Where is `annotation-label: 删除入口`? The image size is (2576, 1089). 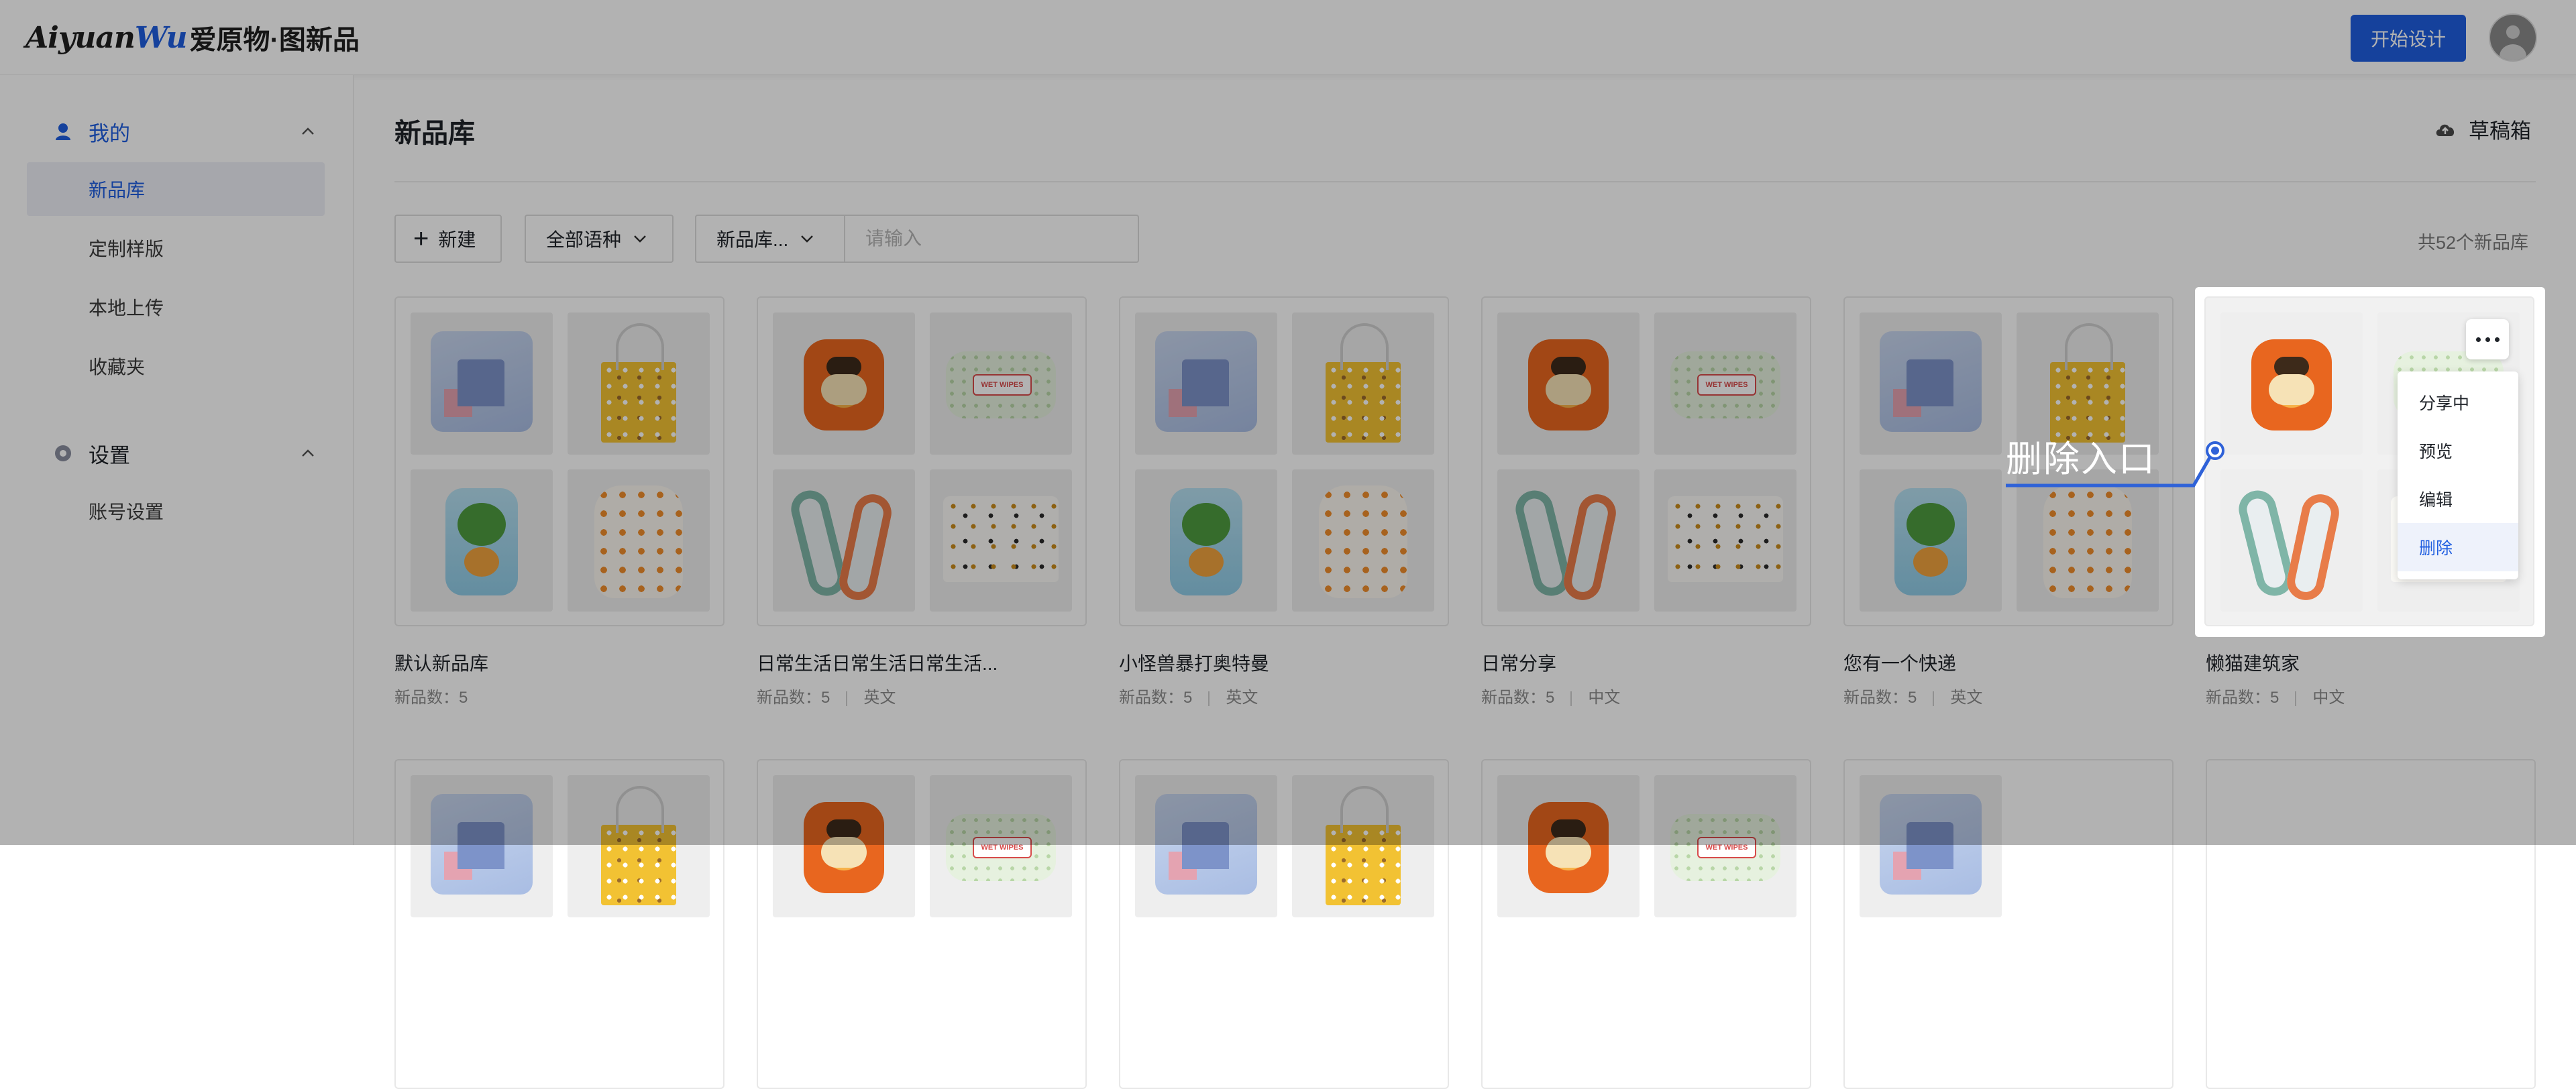
annotation-label: 删除入口 is located at coordinates (2081, 459).